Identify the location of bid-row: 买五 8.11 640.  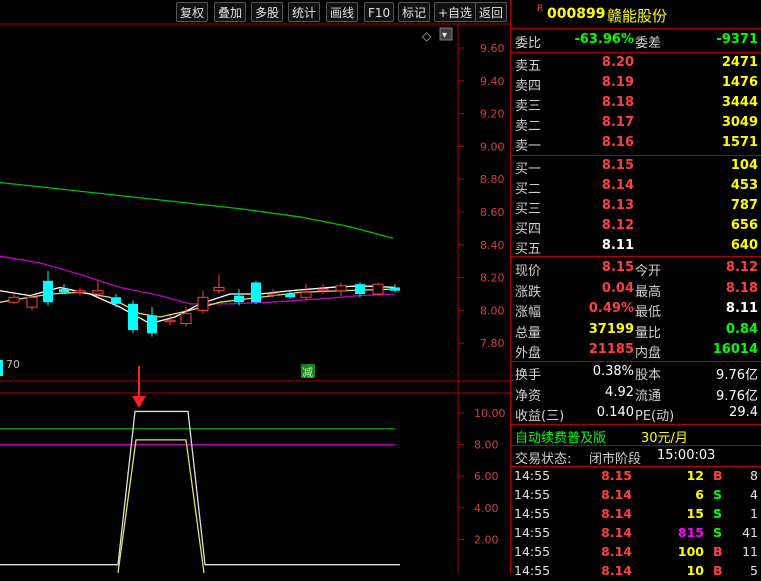
(636, 246).